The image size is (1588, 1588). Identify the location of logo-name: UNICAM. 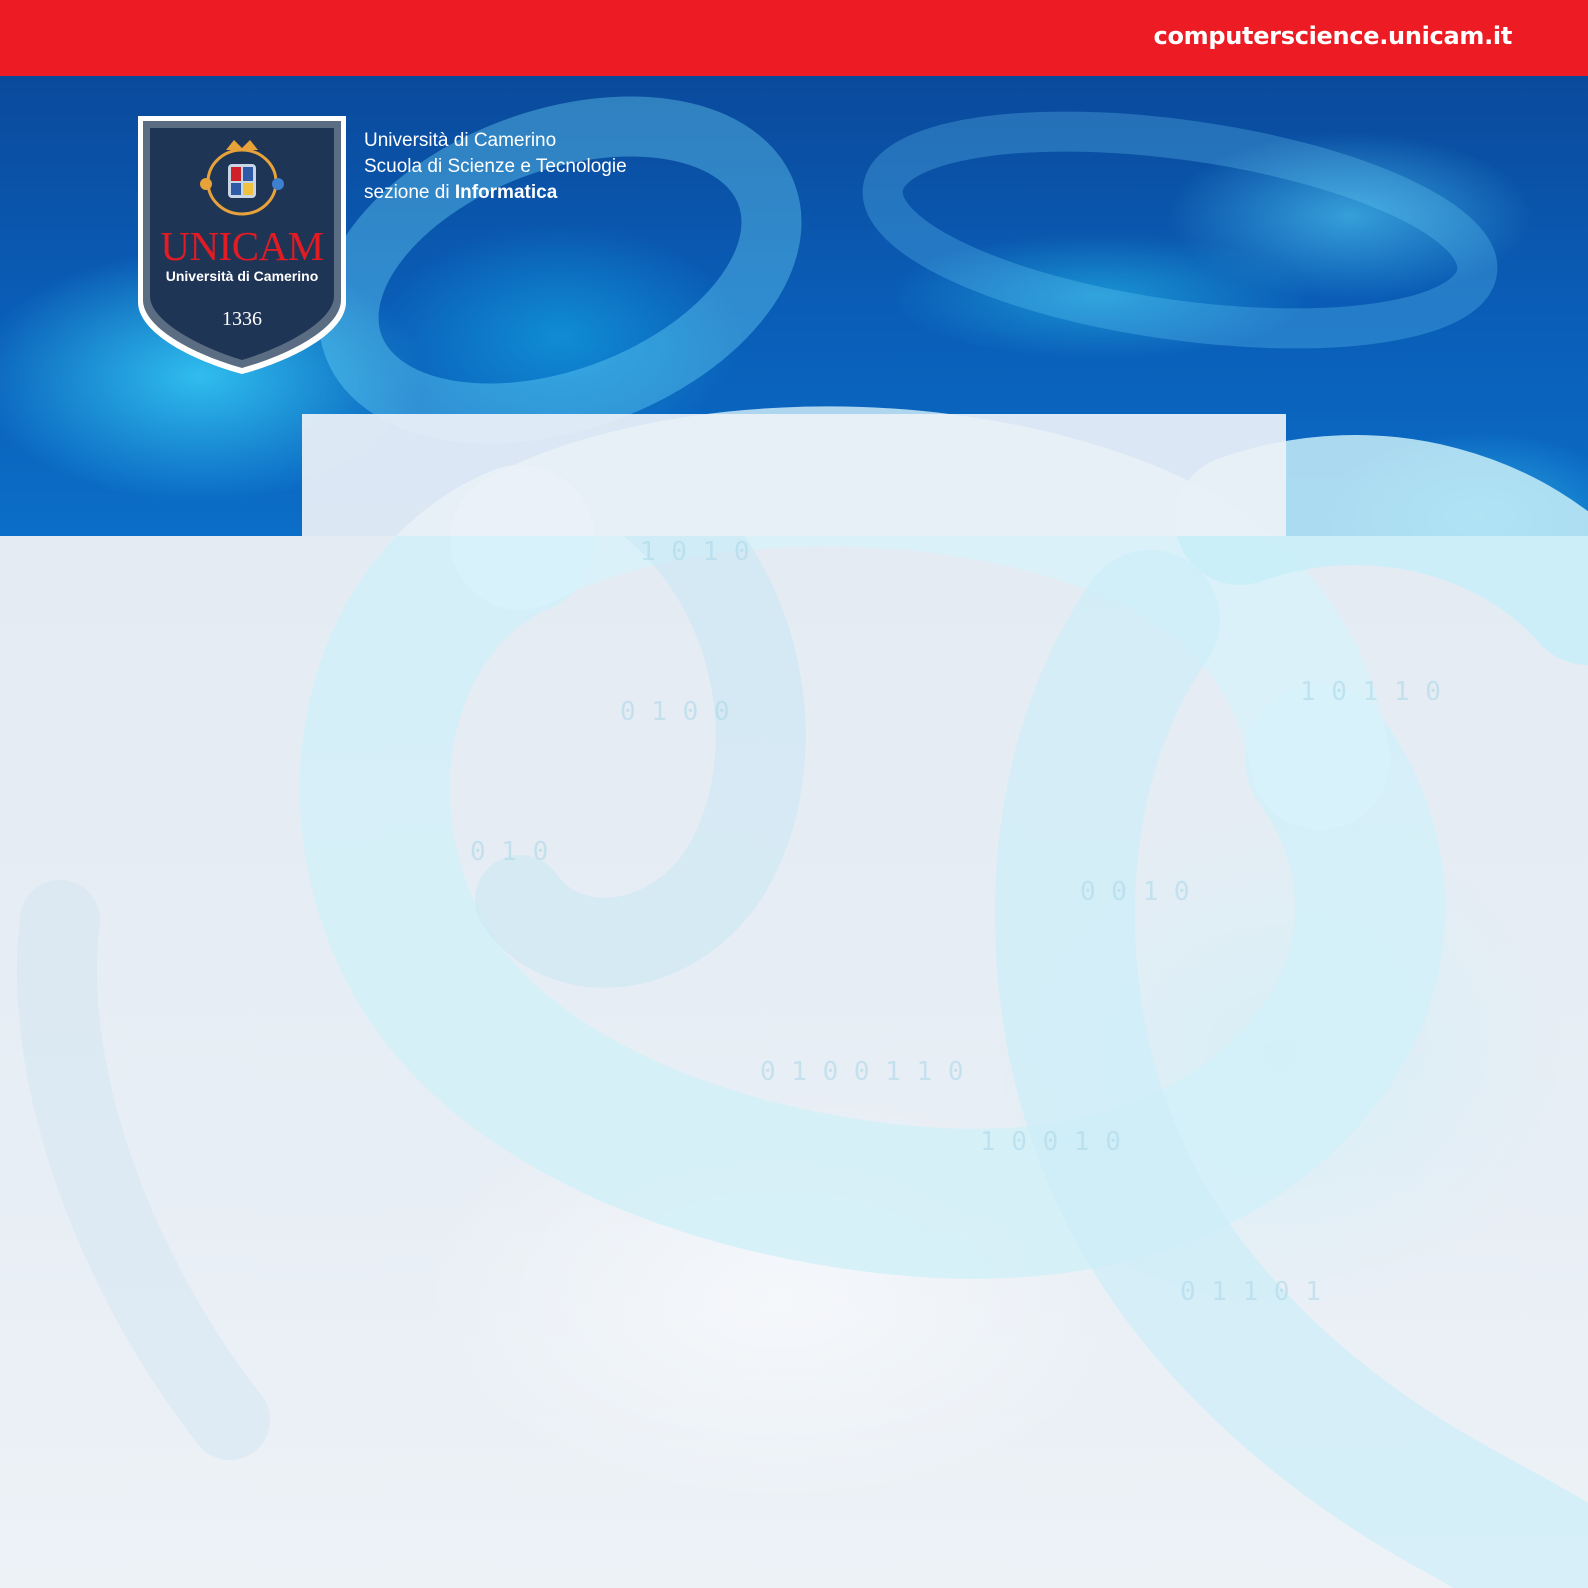
(242, 246).